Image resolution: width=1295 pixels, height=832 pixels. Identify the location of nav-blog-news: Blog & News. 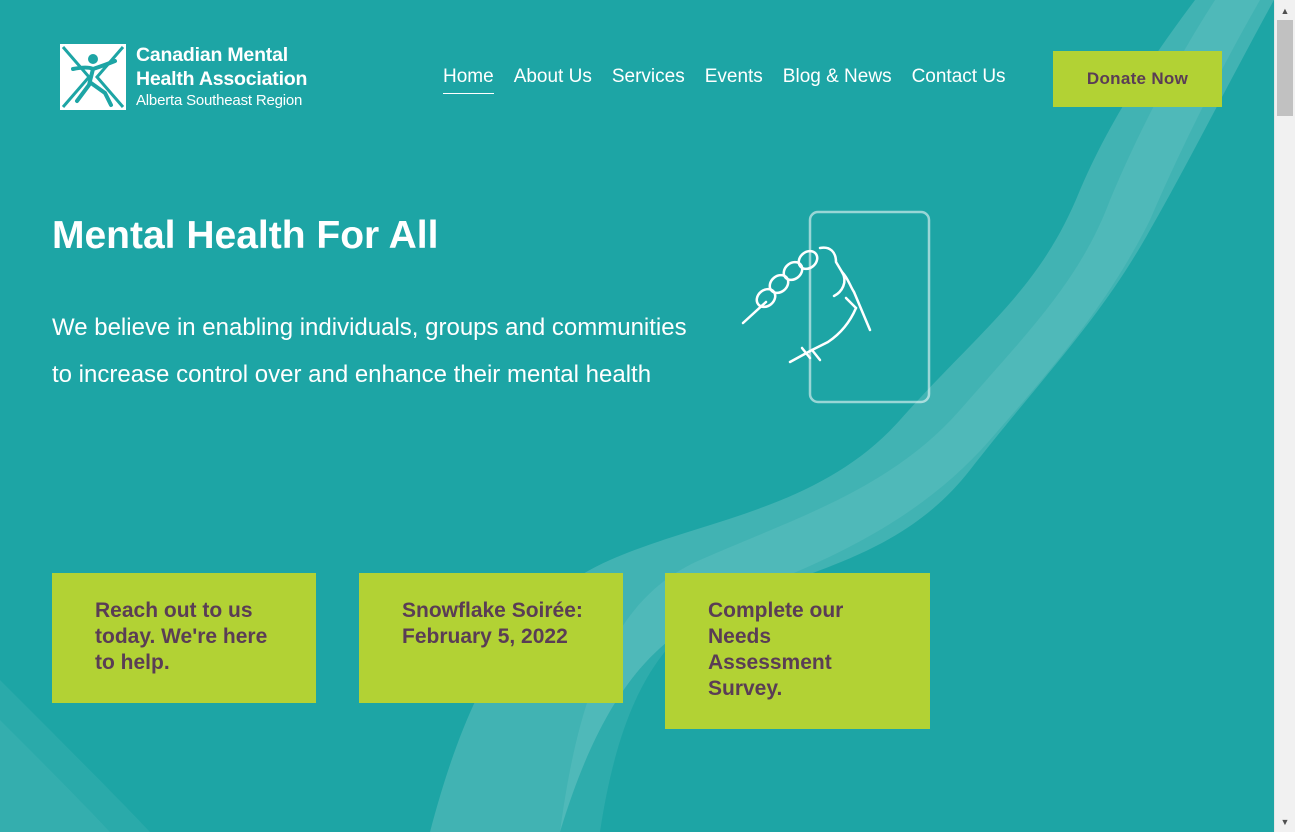
(837, 80).